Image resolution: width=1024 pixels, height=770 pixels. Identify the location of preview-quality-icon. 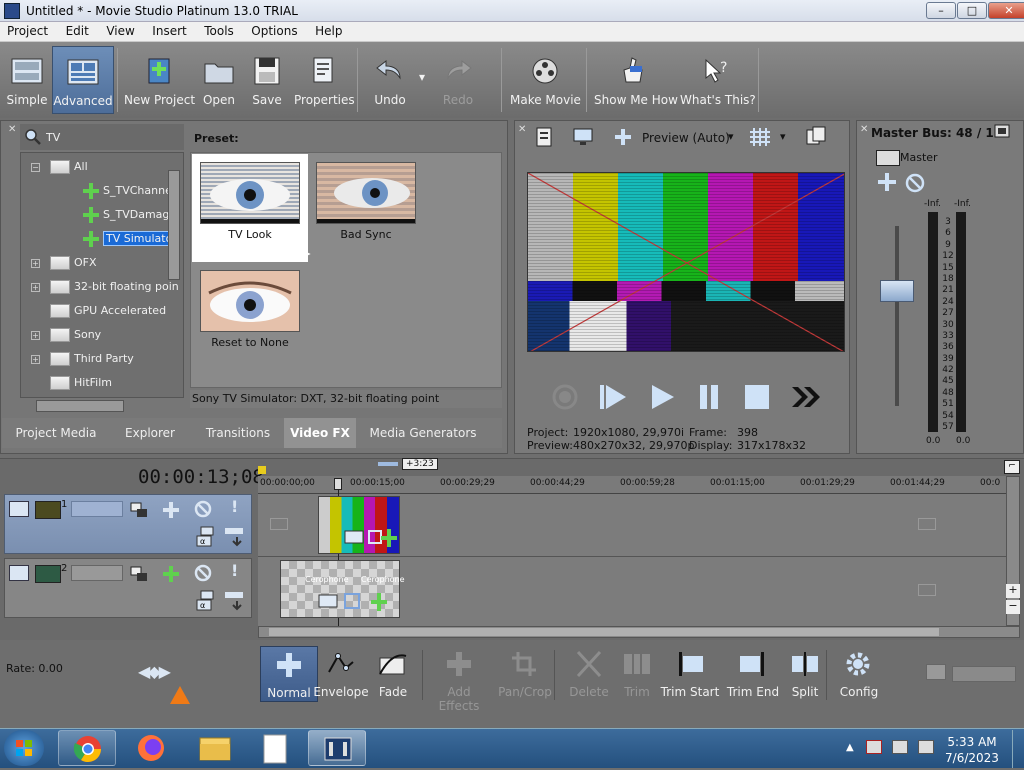
(623, 137).